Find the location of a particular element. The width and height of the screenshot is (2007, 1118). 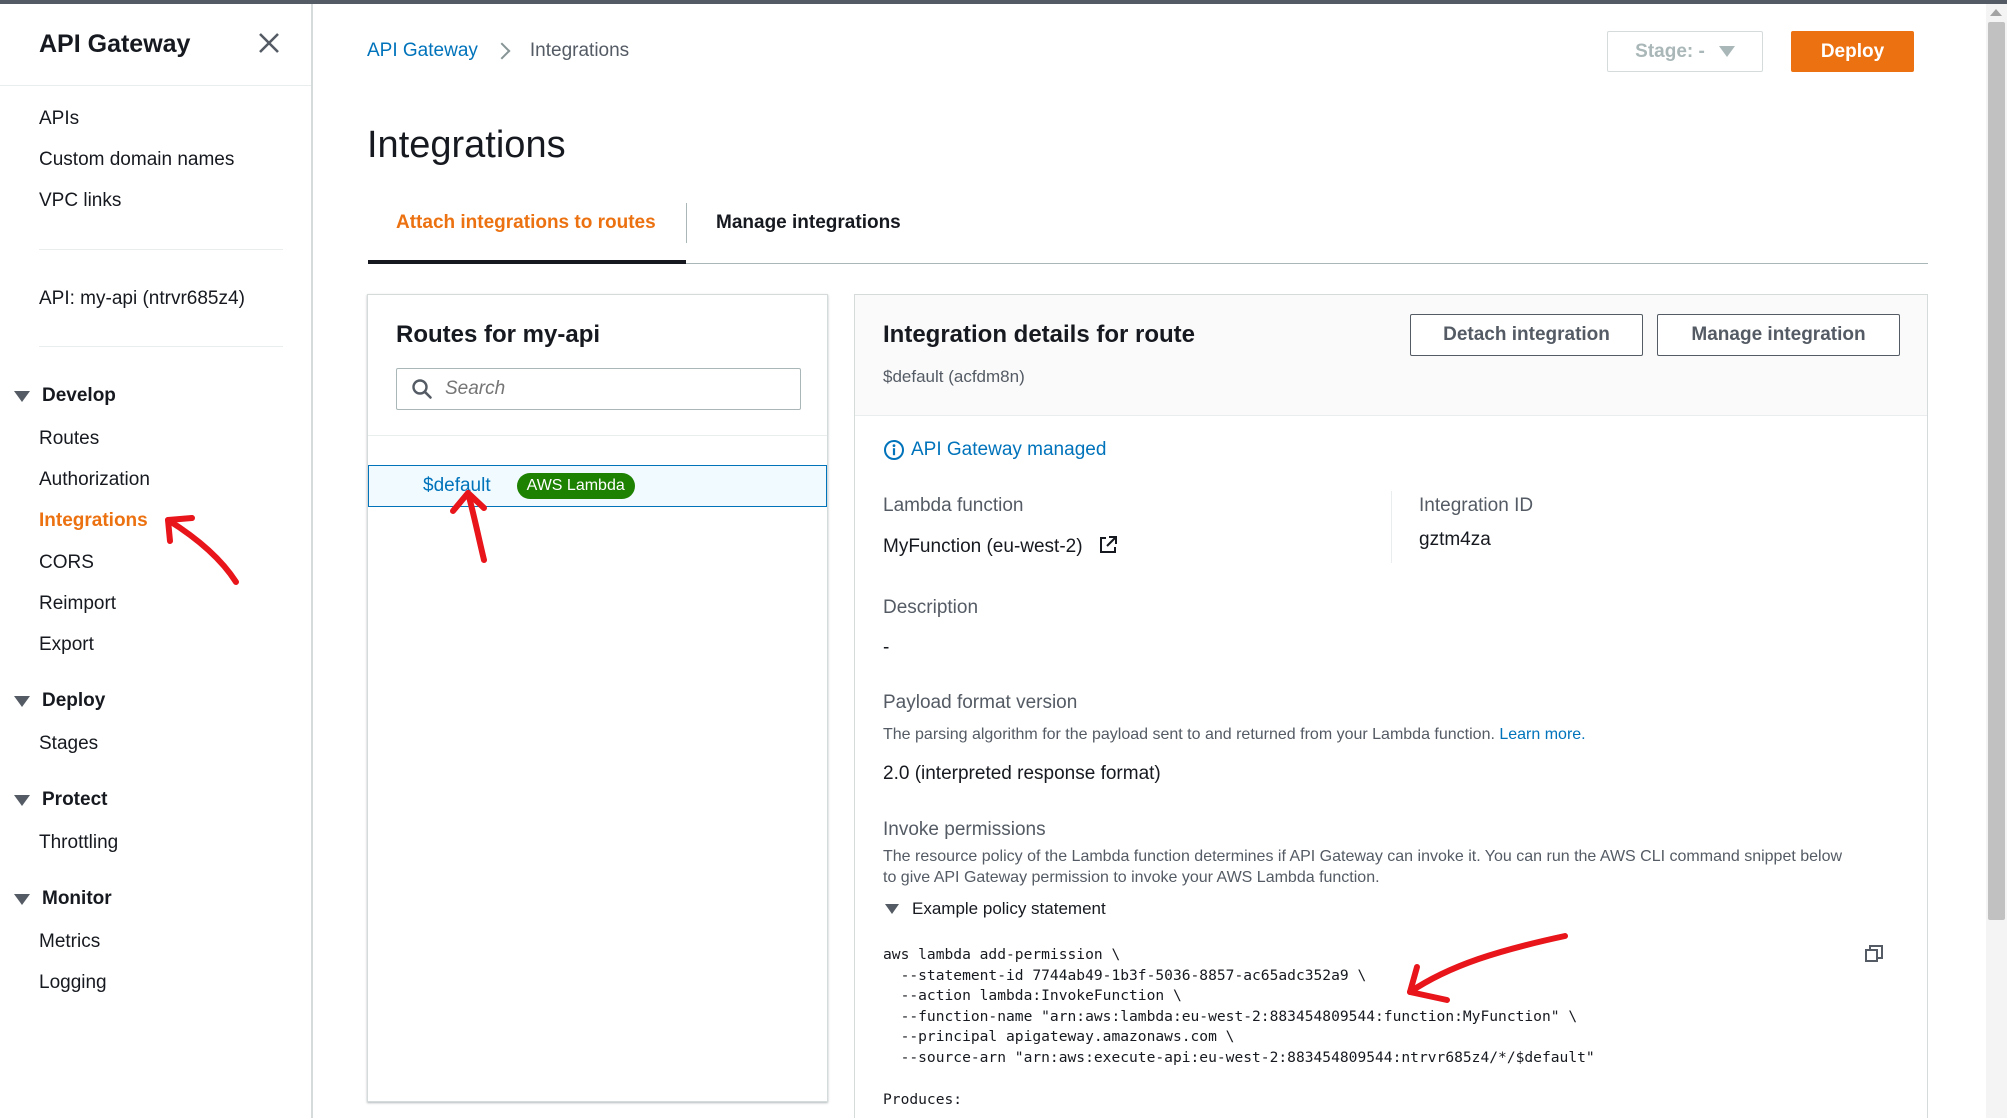

column-divider is located at coordinates (1391, 527).